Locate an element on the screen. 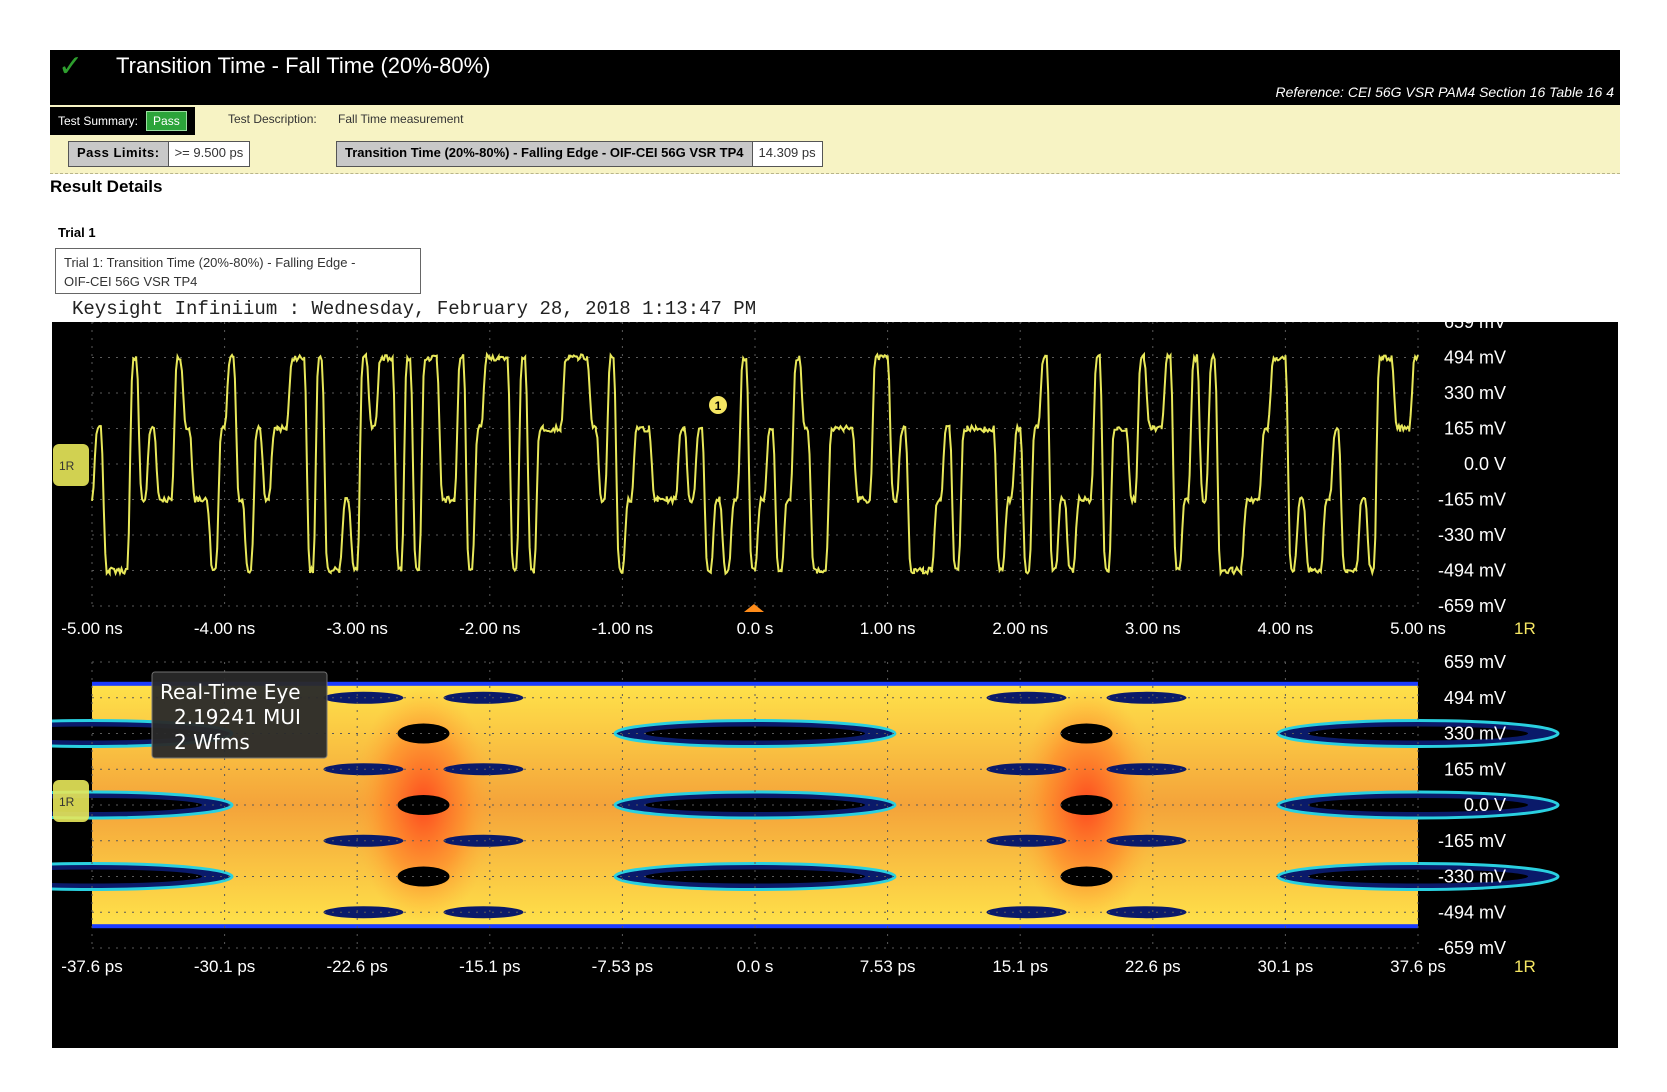 This screenshot has width=1667, height=1092. top-x-label: -5.00 ns is located at coordinates (91, 628).